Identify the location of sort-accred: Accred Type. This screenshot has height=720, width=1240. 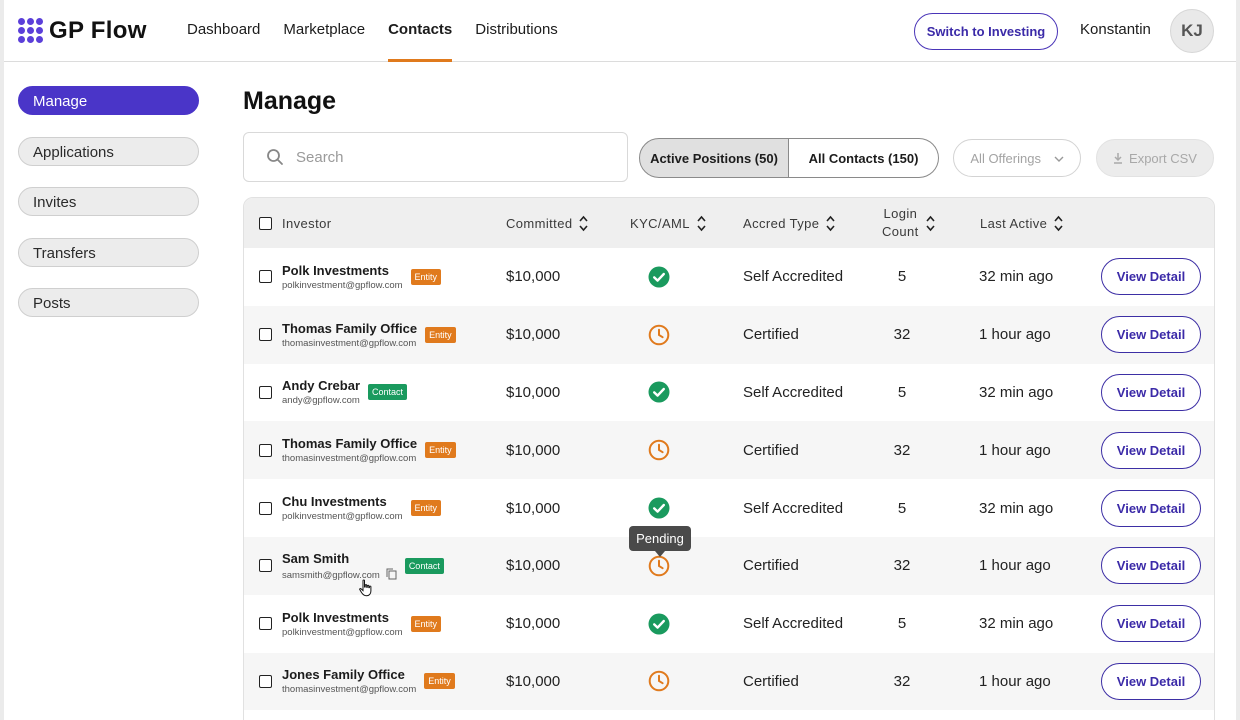
(789, 223).